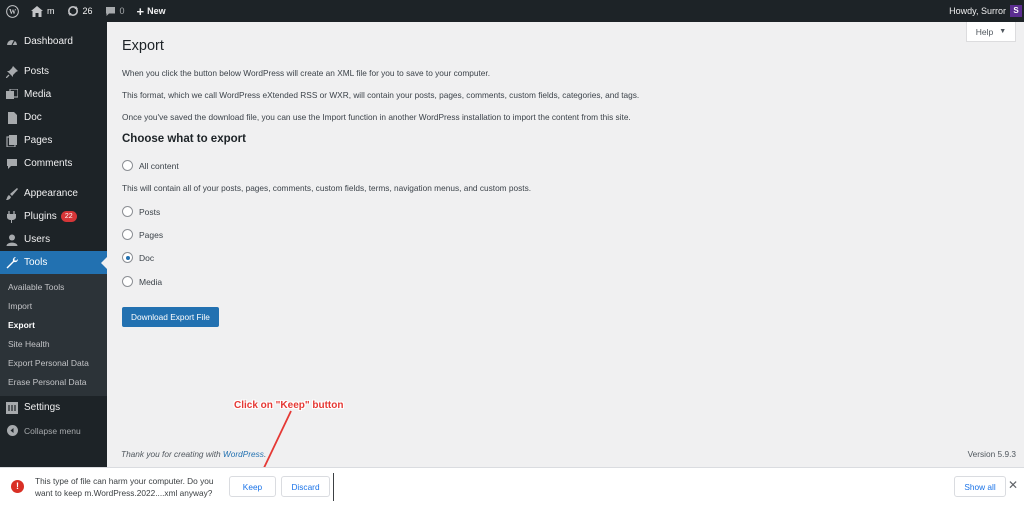 Image resolution: width=1024 pixels, height=505 pixels. I want to click on my-account-link: Howdy, Surror S, so click(983, 11).